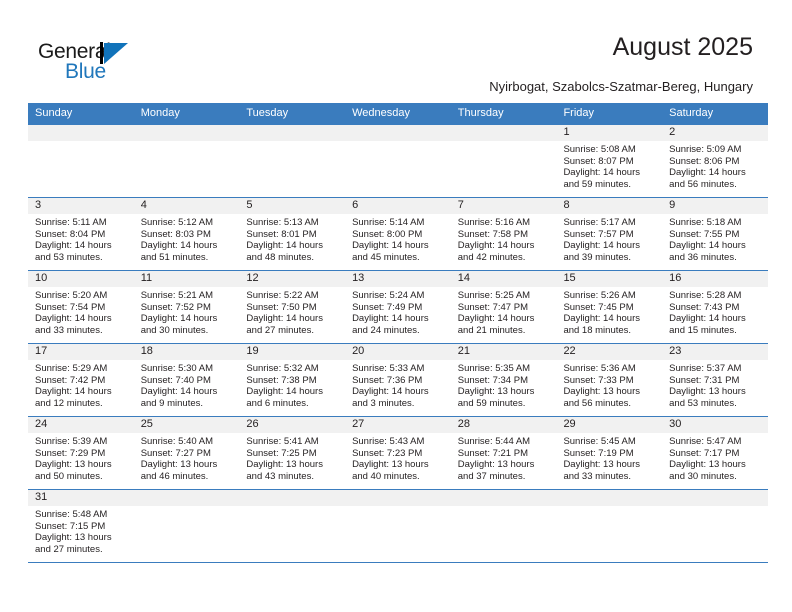  Describe the element at coordinates (494, 441) in the screenshot. I see `day-detail-line: Sunrise: 5:44 AM` at that location.